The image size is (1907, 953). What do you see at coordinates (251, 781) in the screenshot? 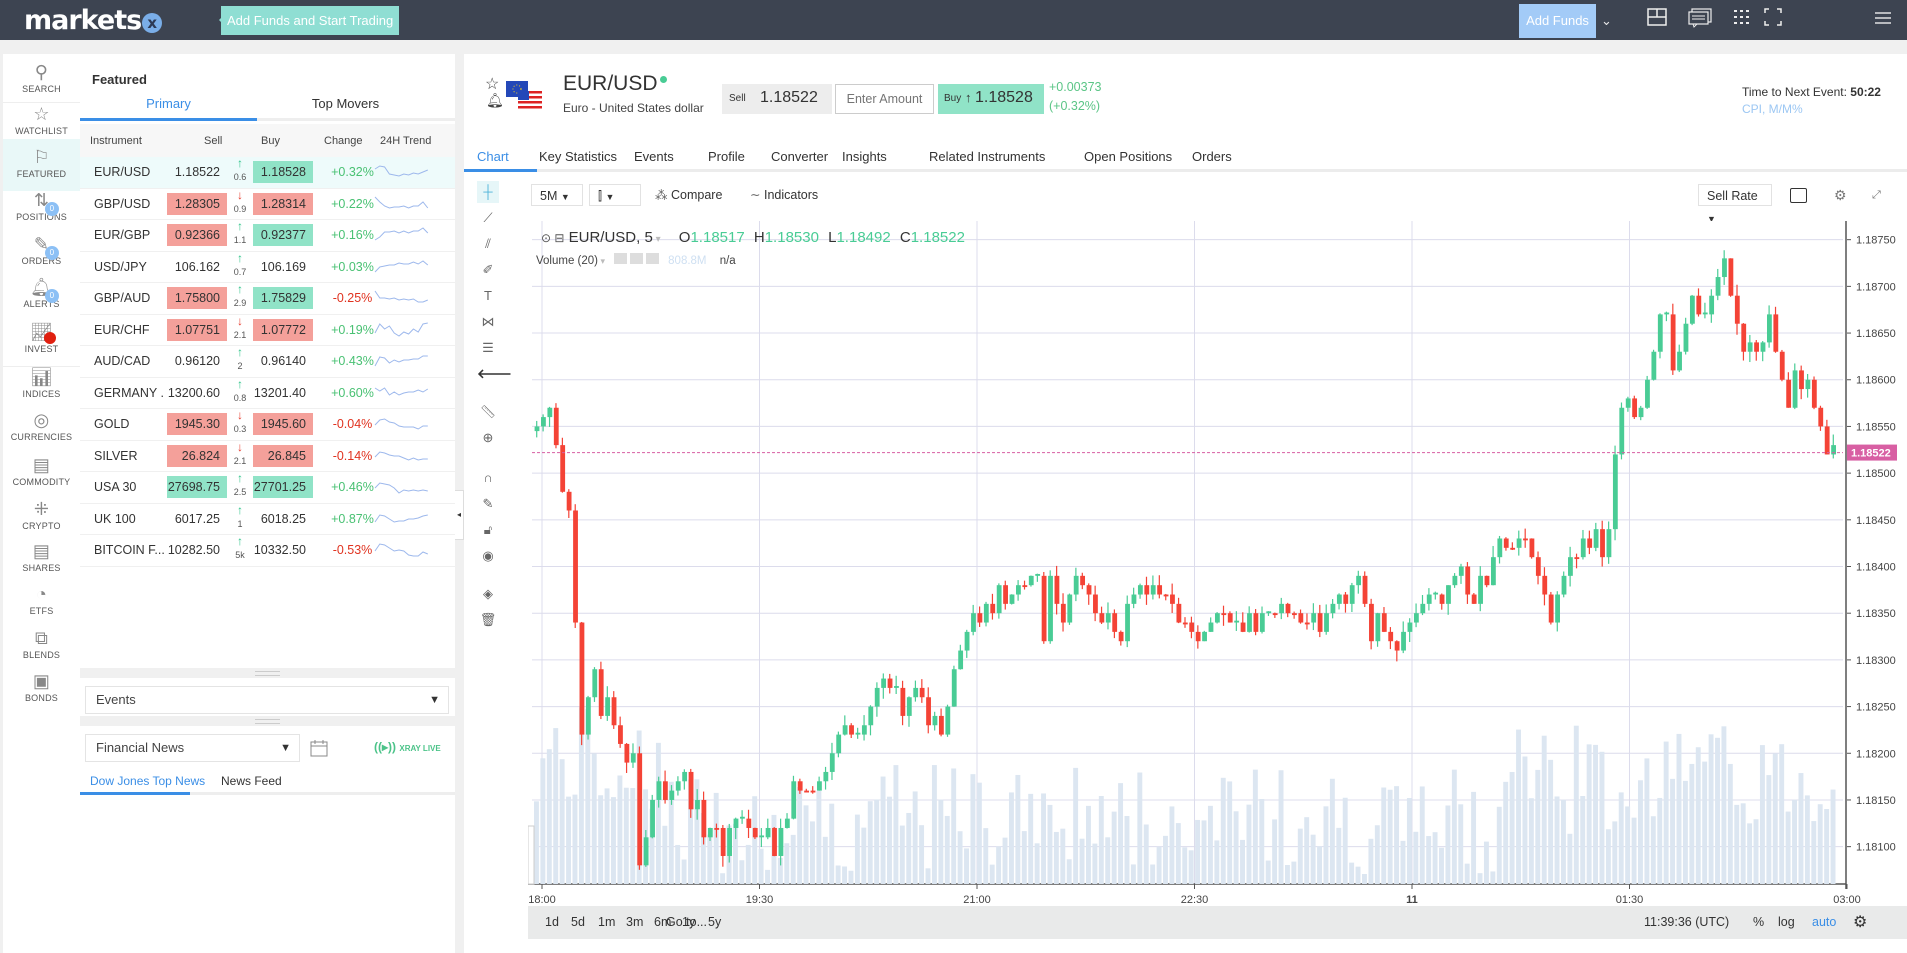
I see `tab-news-feed: News Feed` at bounding box center [251, 781].